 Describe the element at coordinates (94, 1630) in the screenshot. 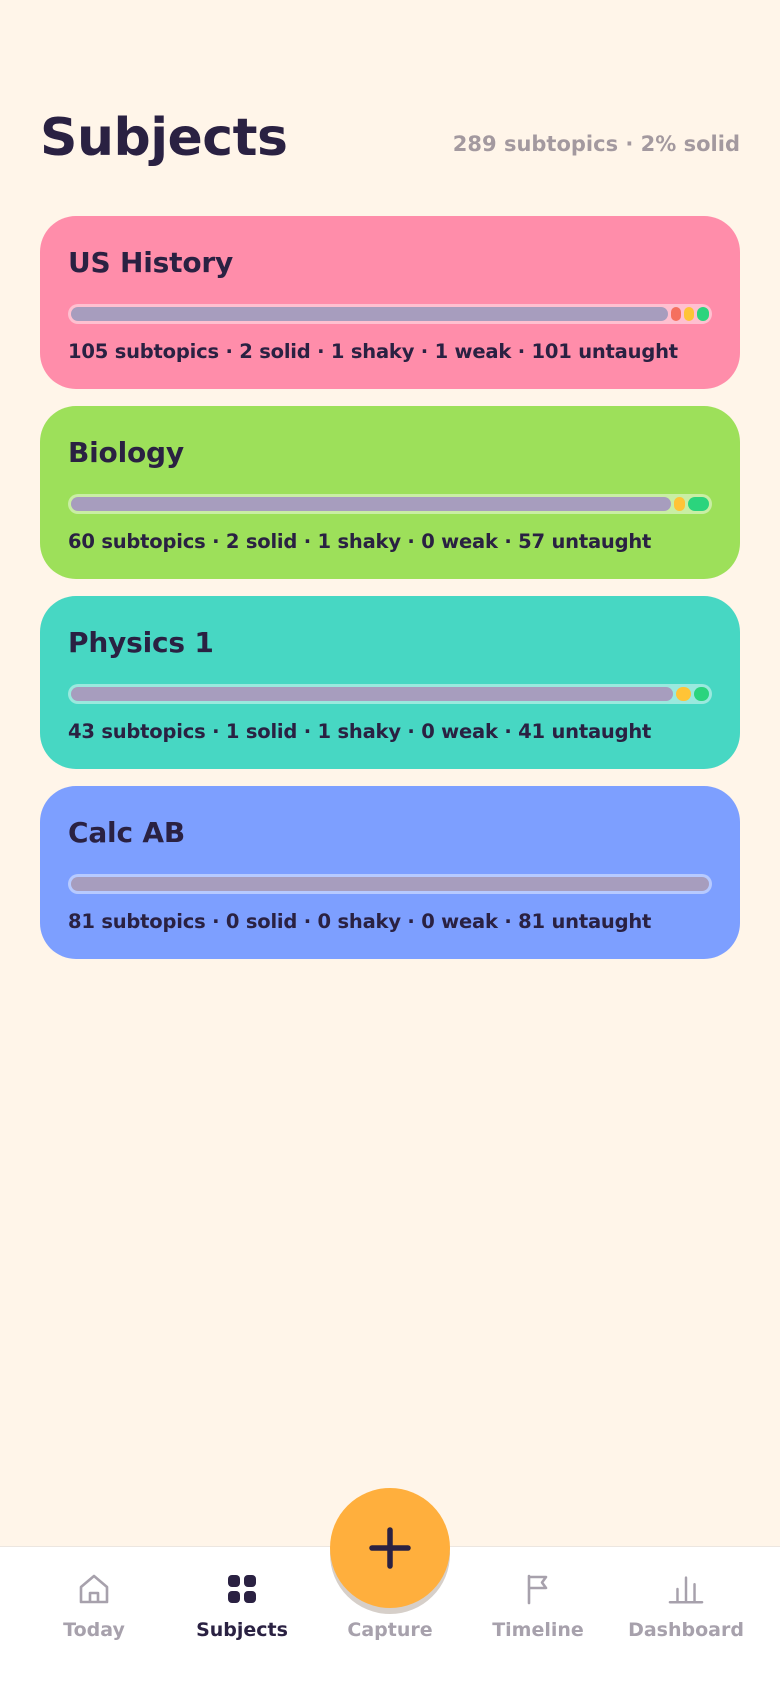

I see `nav-label: Today` at that location.